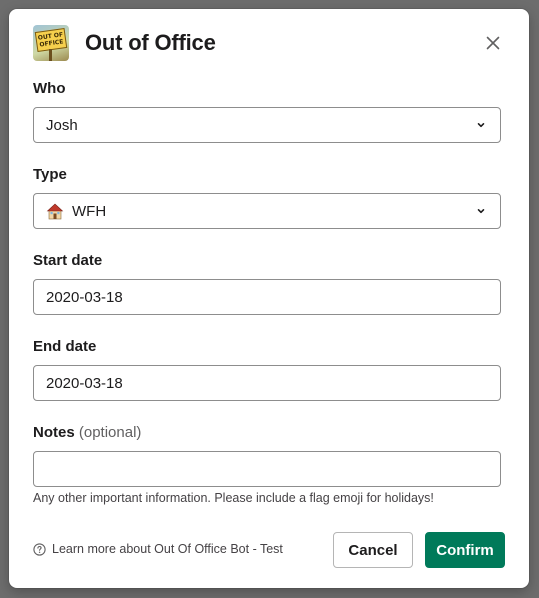 This screenshot has height=598, width=539. What do you see at coordinates (55, 211) in the screenshot?
I see `house-emoji-icon` at bounding box center [55, 211].